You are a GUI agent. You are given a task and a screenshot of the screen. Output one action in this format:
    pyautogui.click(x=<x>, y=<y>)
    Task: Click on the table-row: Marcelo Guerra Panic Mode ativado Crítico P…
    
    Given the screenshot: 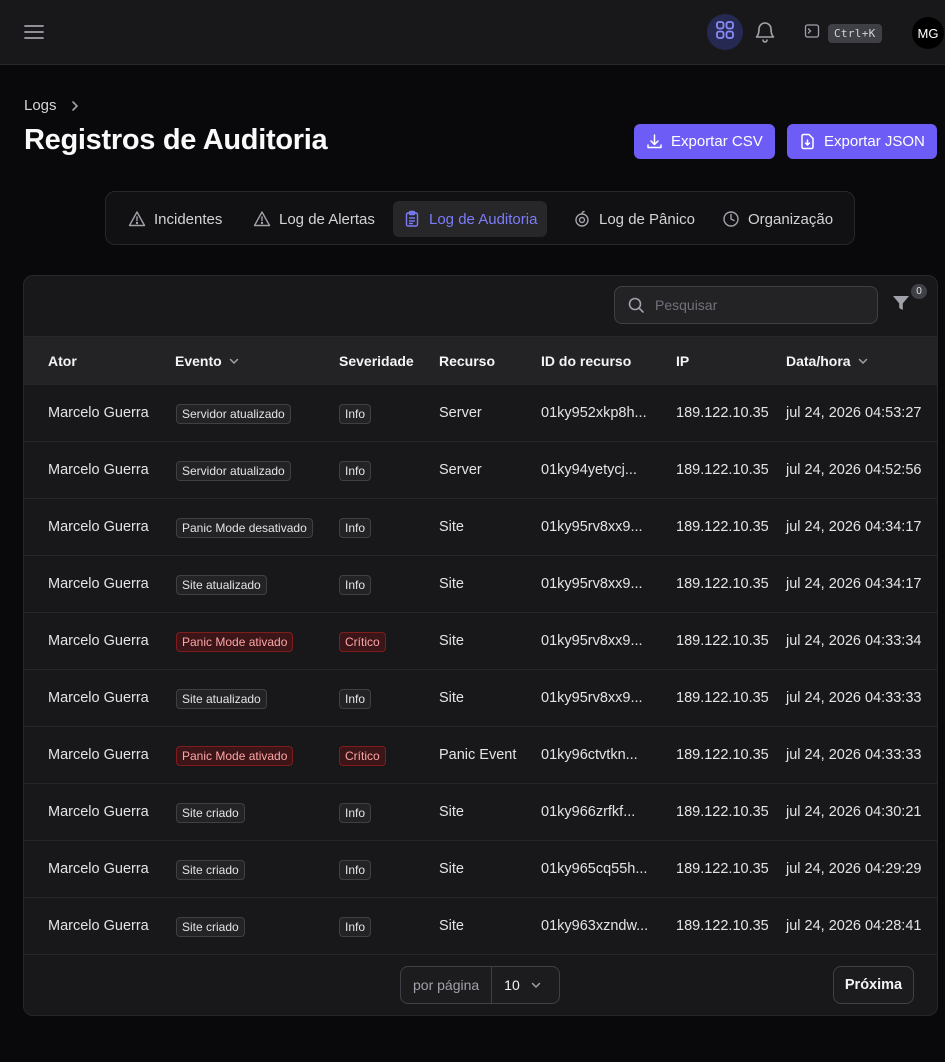 What is the action you would take?
    pyautogui.click(x=480, y=755)
    